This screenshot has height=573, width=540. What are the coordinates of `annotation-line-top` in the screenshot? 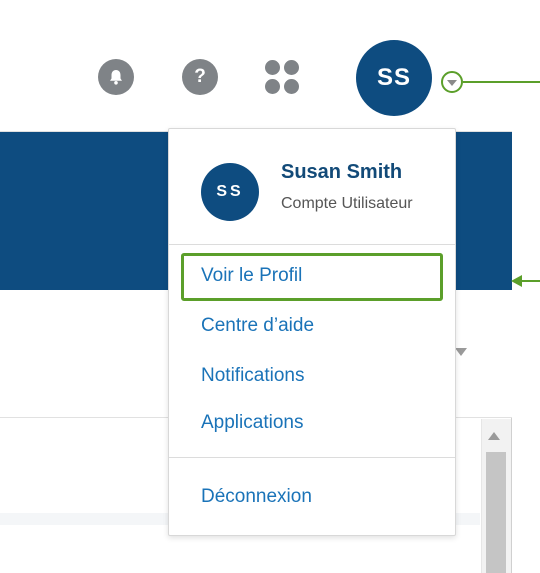 It's located at (501, 82).